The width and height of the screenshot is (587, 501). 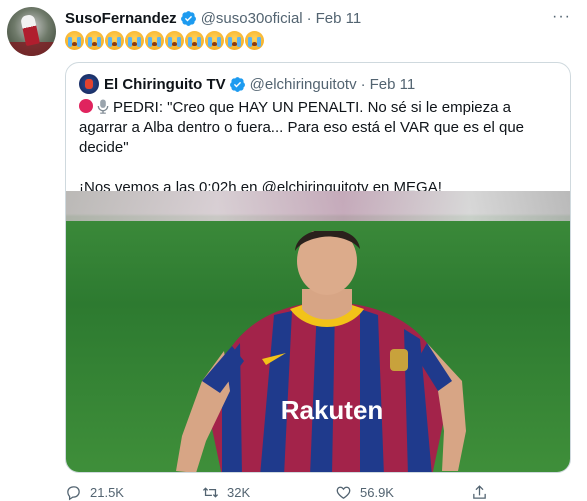 I want to click on author-name: SusoFernandez, so click(x=121, y=18).